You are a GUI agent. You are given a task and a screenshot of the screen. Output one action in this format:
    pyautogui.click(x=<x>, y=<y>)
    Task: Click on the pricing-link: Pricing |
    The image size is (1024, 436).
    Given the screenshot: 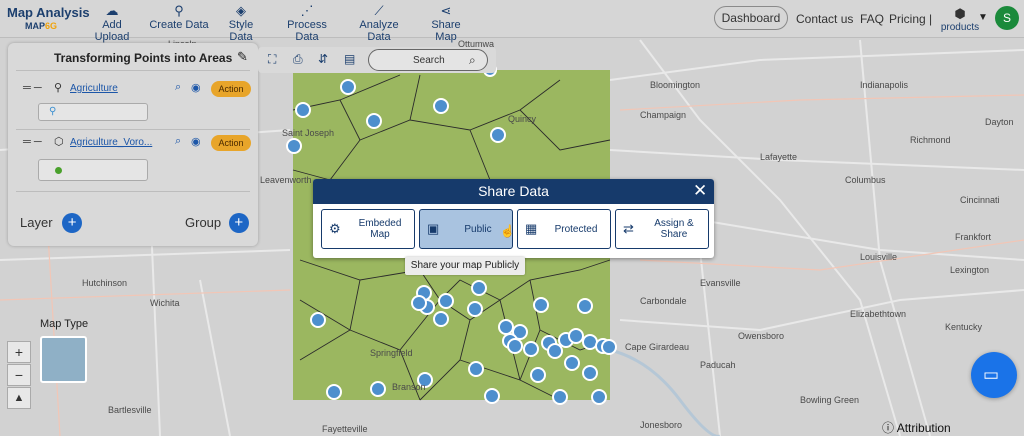 What is the action you would take?
    pyautogui.click(x=910, y=19)
    